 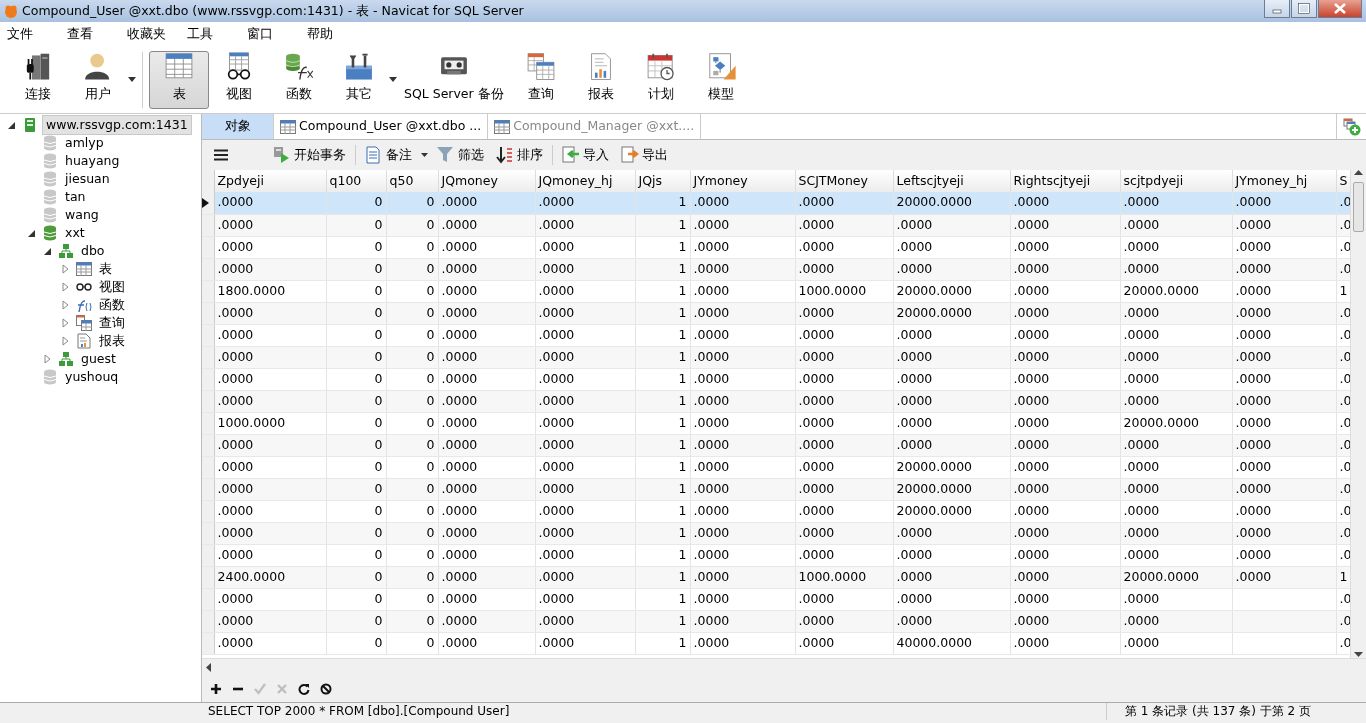 What do you see at coordinates (326, 689) in the screenshot?
I see `stop-icon` at bounding box center [326, 689].